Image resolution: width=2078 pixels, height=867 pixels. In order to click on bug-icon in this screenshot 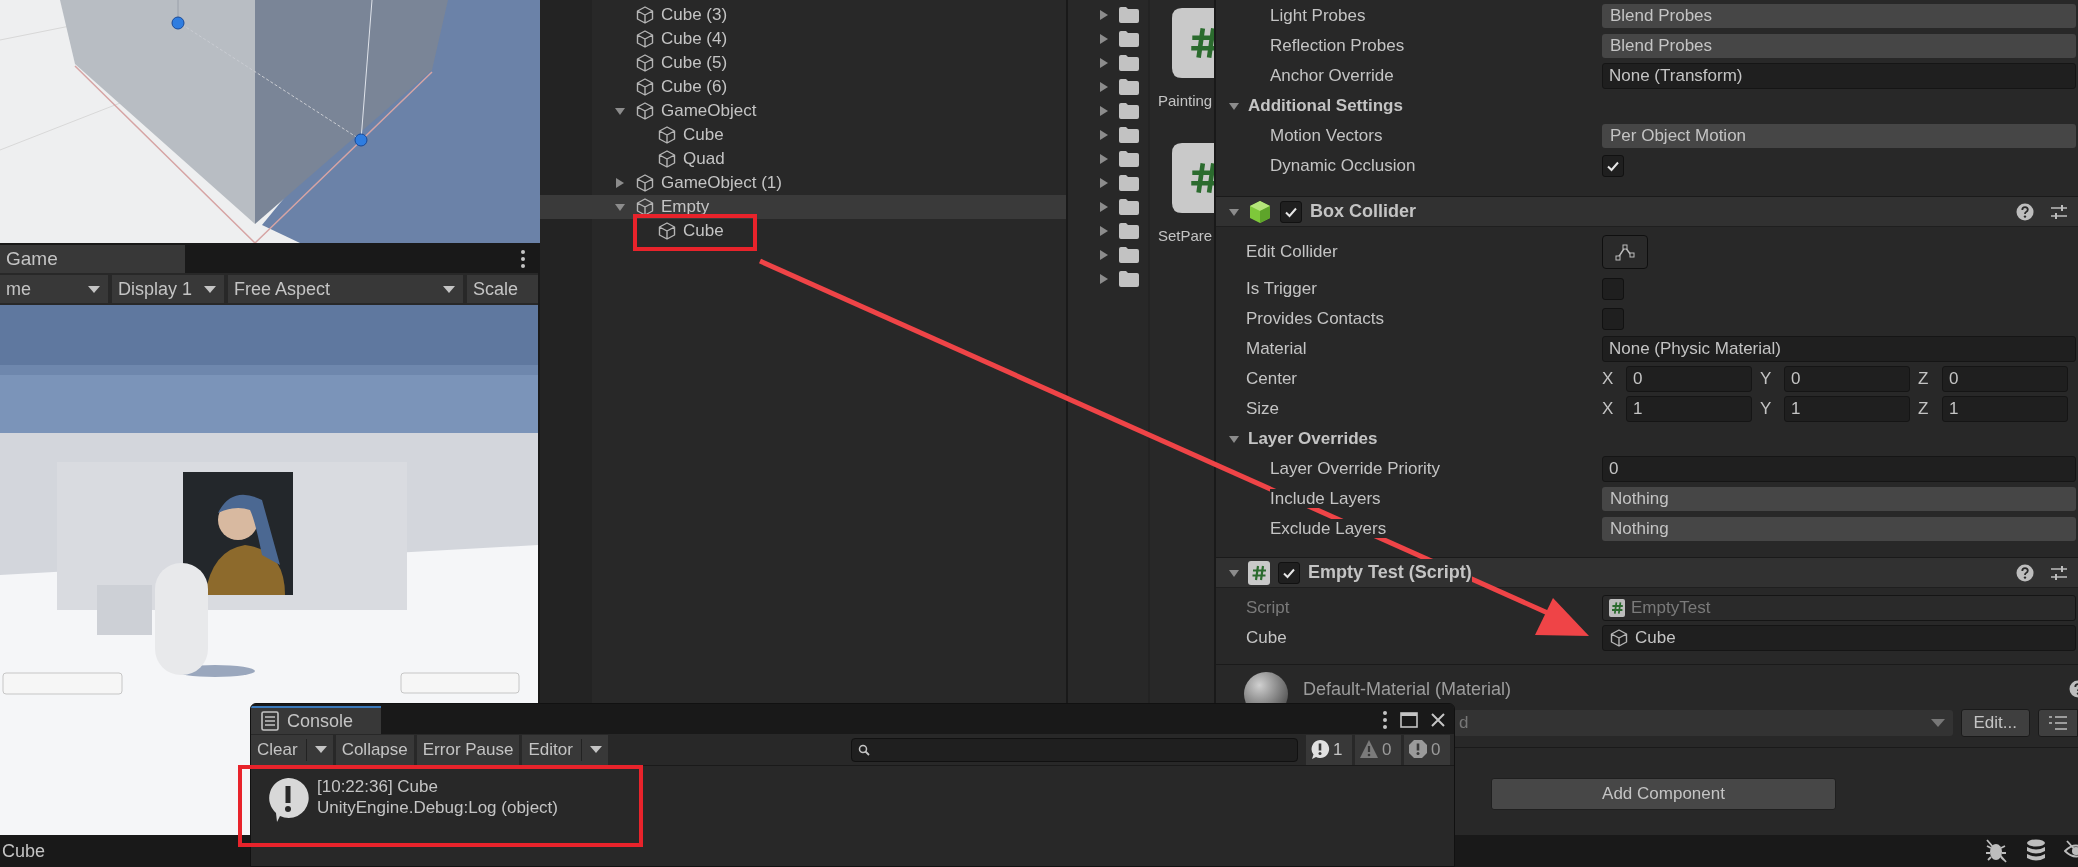, I will do `click(1996, 851)`.